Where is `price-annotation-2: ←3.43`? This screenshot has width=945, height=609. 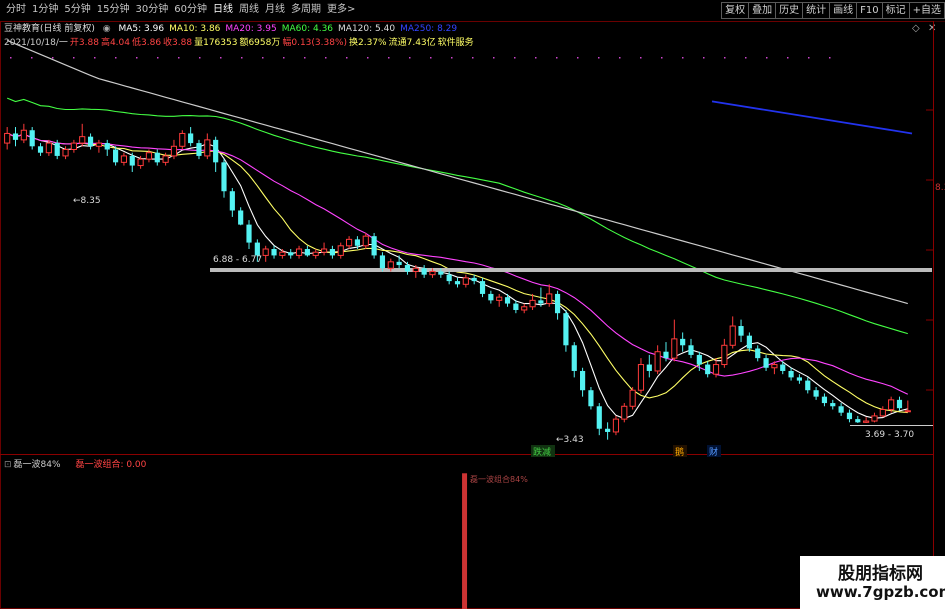
price-annotation-2: ←3.43 is located at coordinates (570, 440).